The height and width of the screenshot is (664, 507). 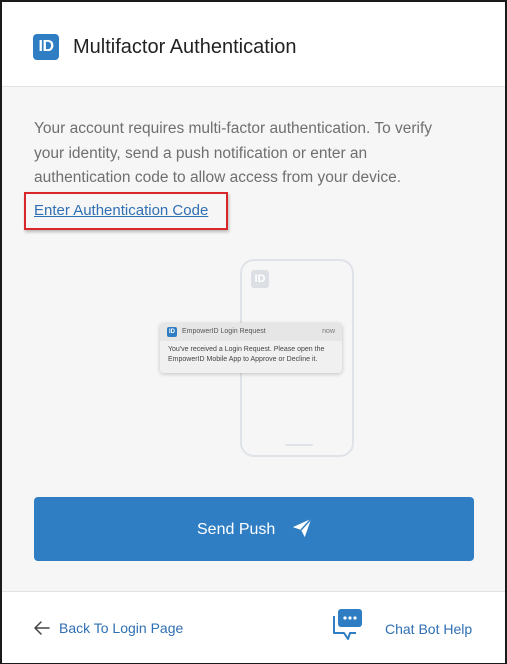 What do you see at coordinates (347, 624) in the screenshot?
I see `chat-bubble-icon` at bounding box center [347, 624].